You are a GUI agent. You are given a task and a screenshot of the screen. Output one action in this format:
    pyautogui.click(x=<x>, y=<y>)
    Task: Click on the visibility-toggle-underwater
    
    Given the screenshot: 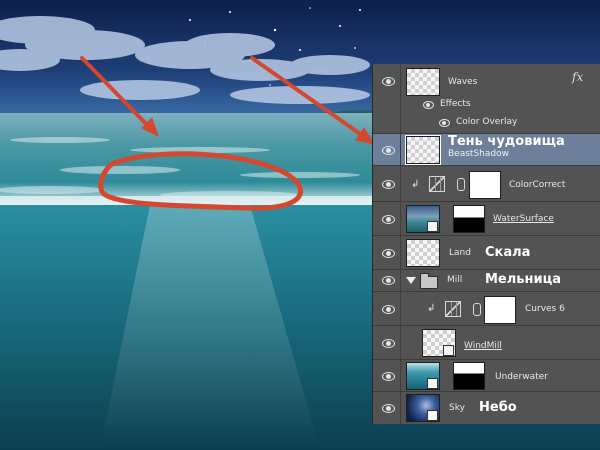 What is the action you would take?
    pyautogui.click(x=387, y=375)
    